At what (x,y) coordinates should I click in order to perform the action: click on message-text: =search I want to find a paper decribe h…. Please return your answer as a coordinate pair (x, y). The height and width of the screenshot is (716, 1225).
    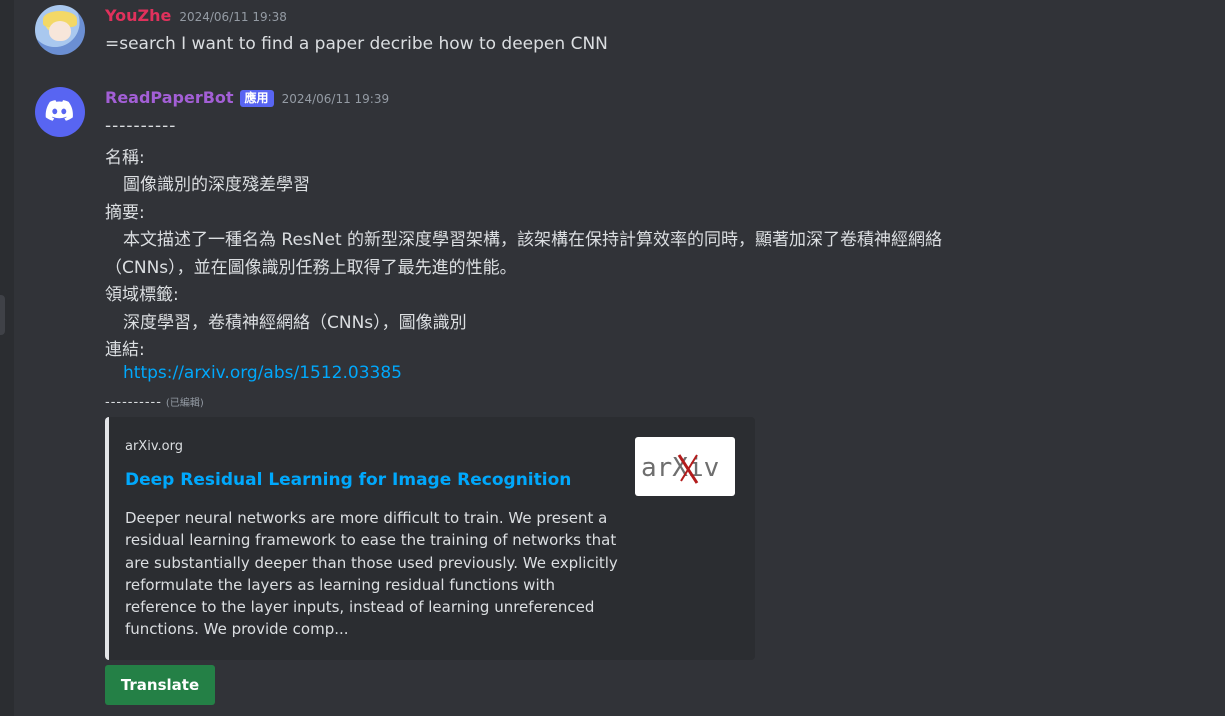
    Looking at the image, I should click on (356, 44).